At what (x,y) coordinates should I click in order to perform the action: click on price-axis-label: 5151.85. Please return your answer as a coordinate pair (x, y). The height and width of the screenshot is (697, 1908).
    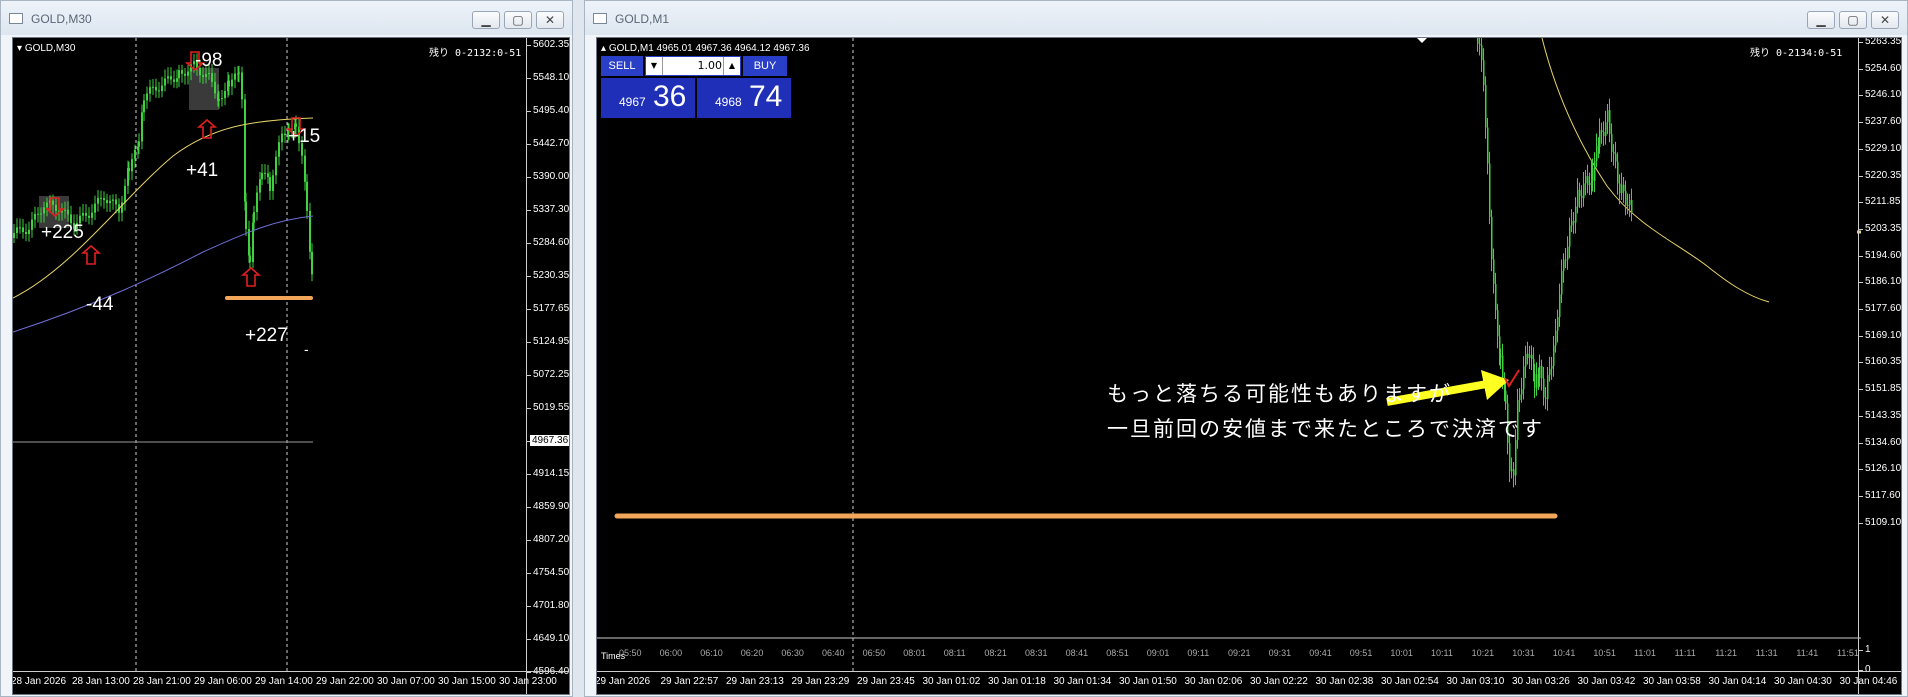
    Looking at the image, I should click on (1880, 389).